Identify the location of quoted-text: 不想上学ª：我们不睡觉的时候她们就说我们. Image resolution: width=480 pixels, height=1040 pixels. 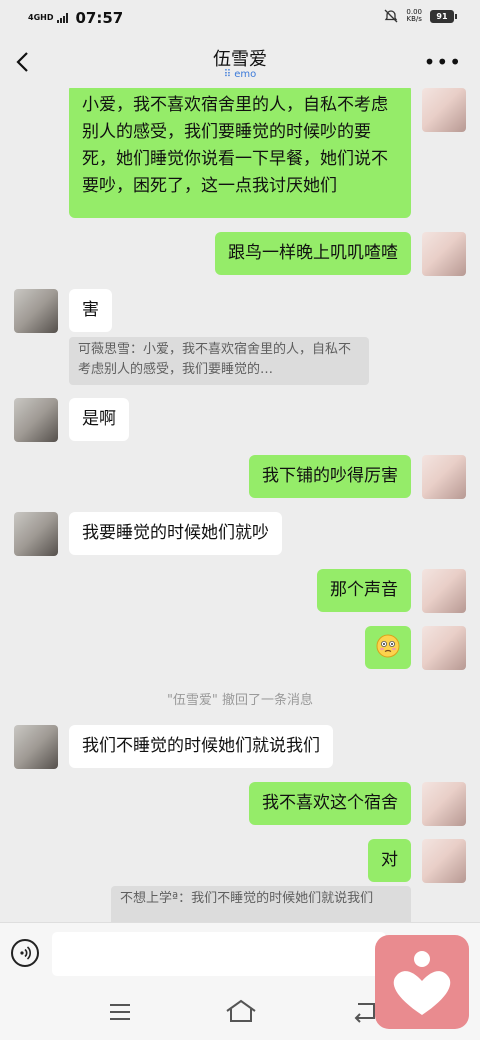
(247, 898).